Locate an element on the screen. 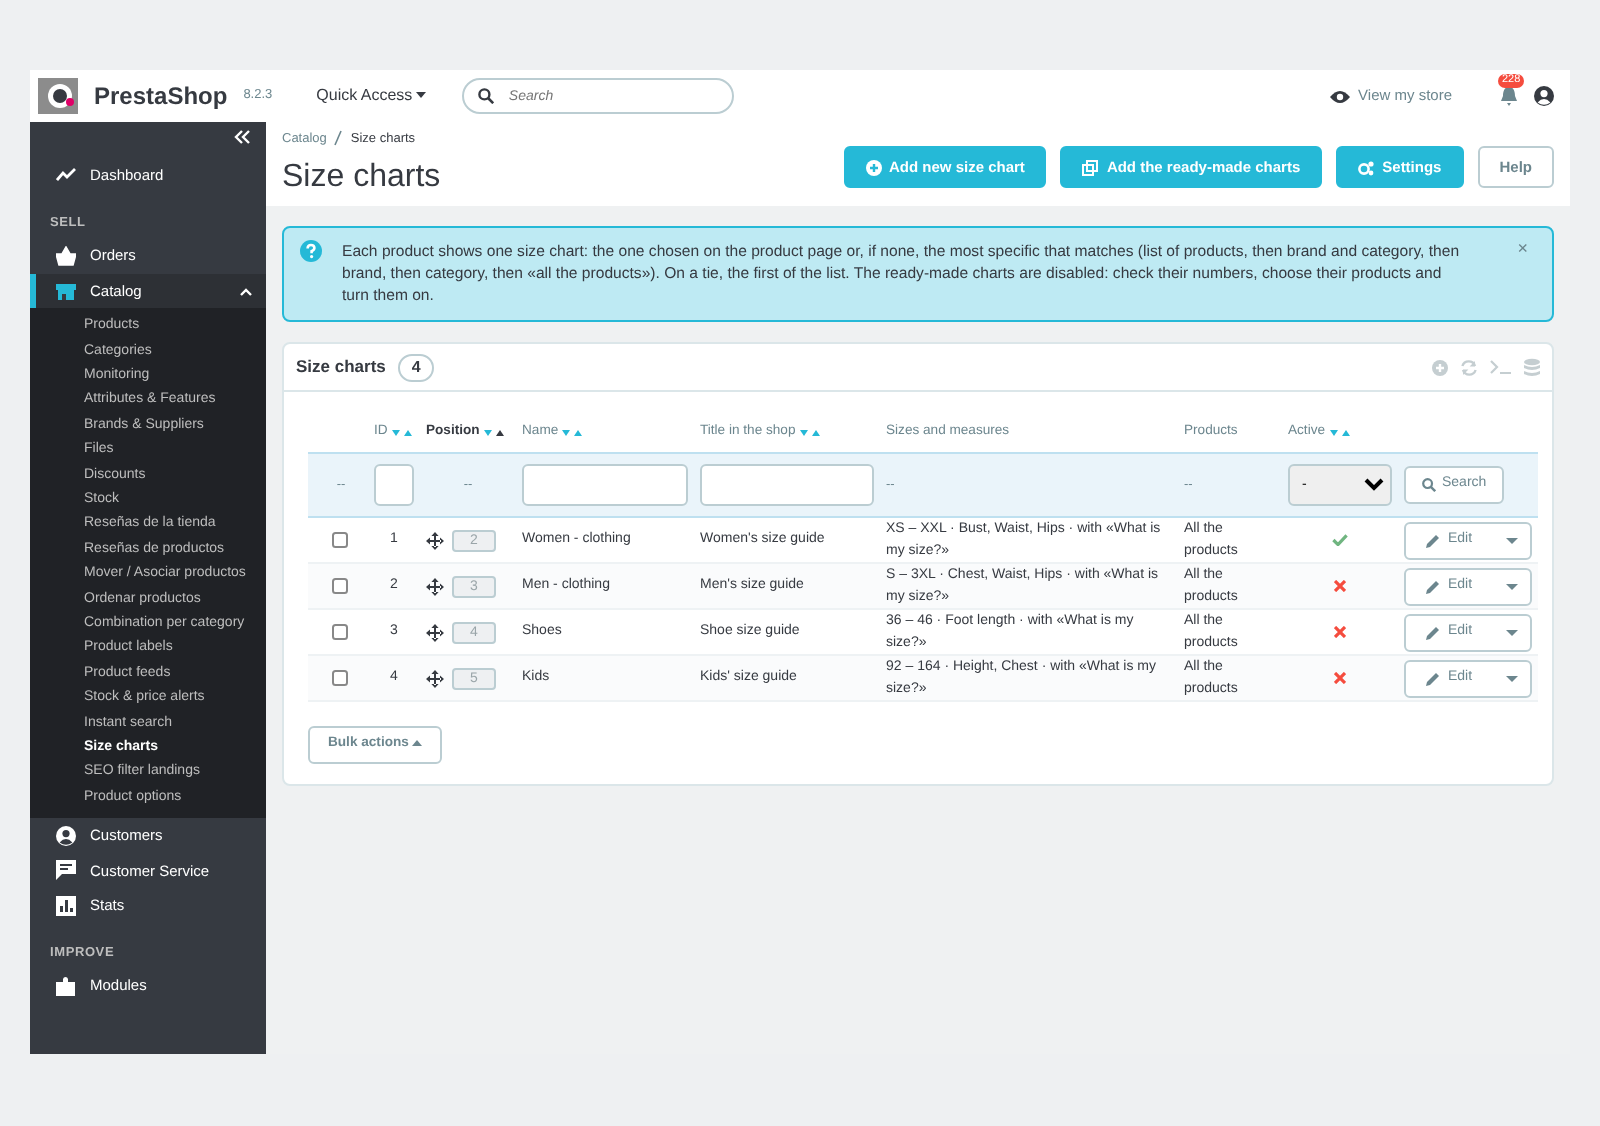 This screenshot has width=1600, height=1126. question-circle-icon is located at coordinates (311, 251).